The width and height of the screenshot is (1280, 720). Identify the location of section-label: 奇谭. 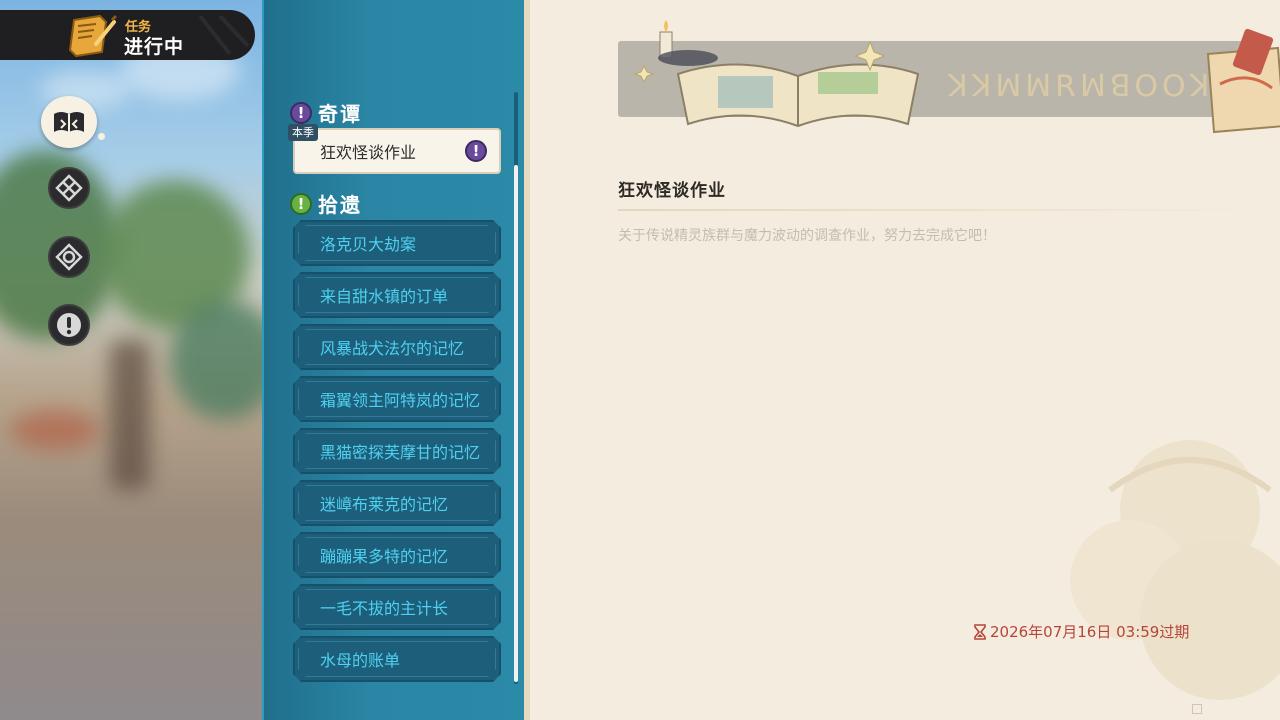
(340, 114).